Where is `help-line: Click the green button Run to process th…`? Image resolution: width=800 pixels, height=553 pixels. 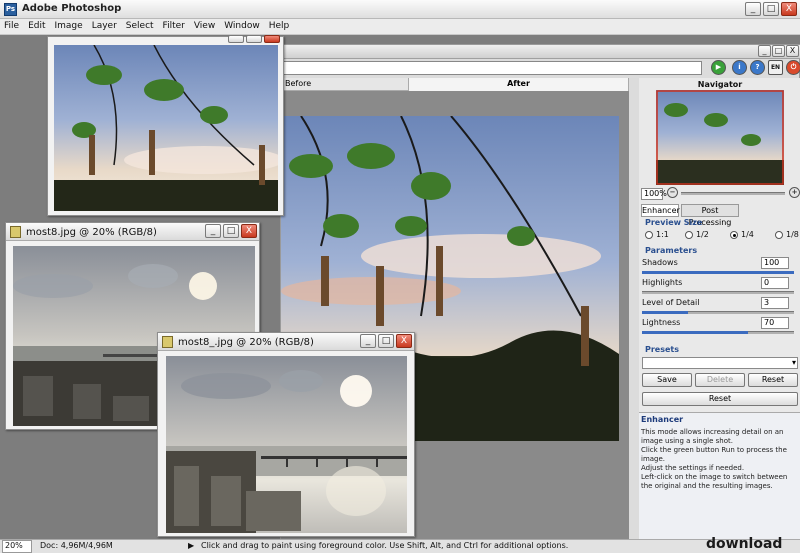
help-line: Click the green button Run to process th… is located at coordinates (714, 454).